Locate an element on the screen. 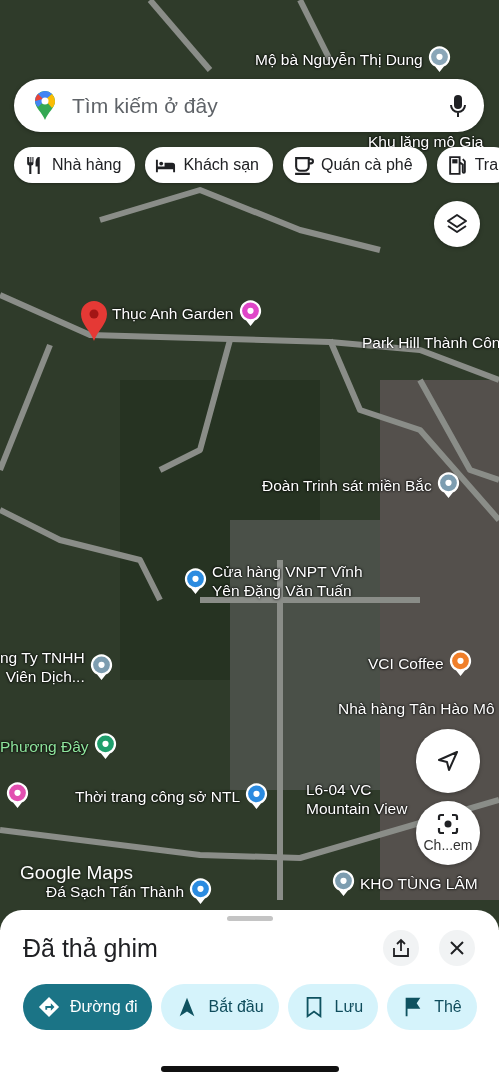 The height and width of the screenshot is (1080, 499). close-icon is located at coordinates (457, 948).